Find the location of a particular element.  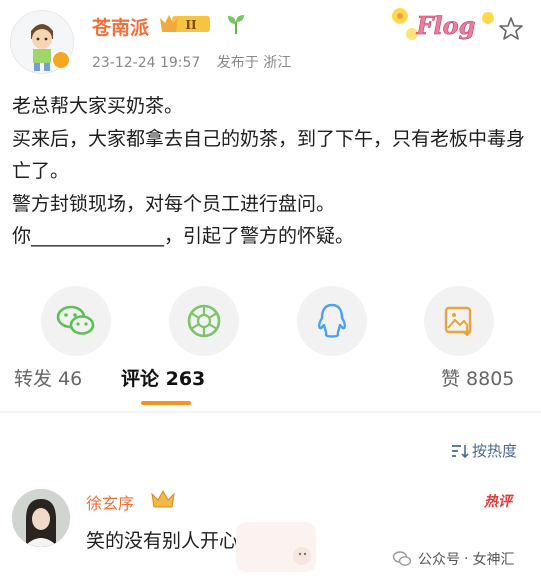

tab-likes: 赞 8805 is located at coordinates (477, 377).